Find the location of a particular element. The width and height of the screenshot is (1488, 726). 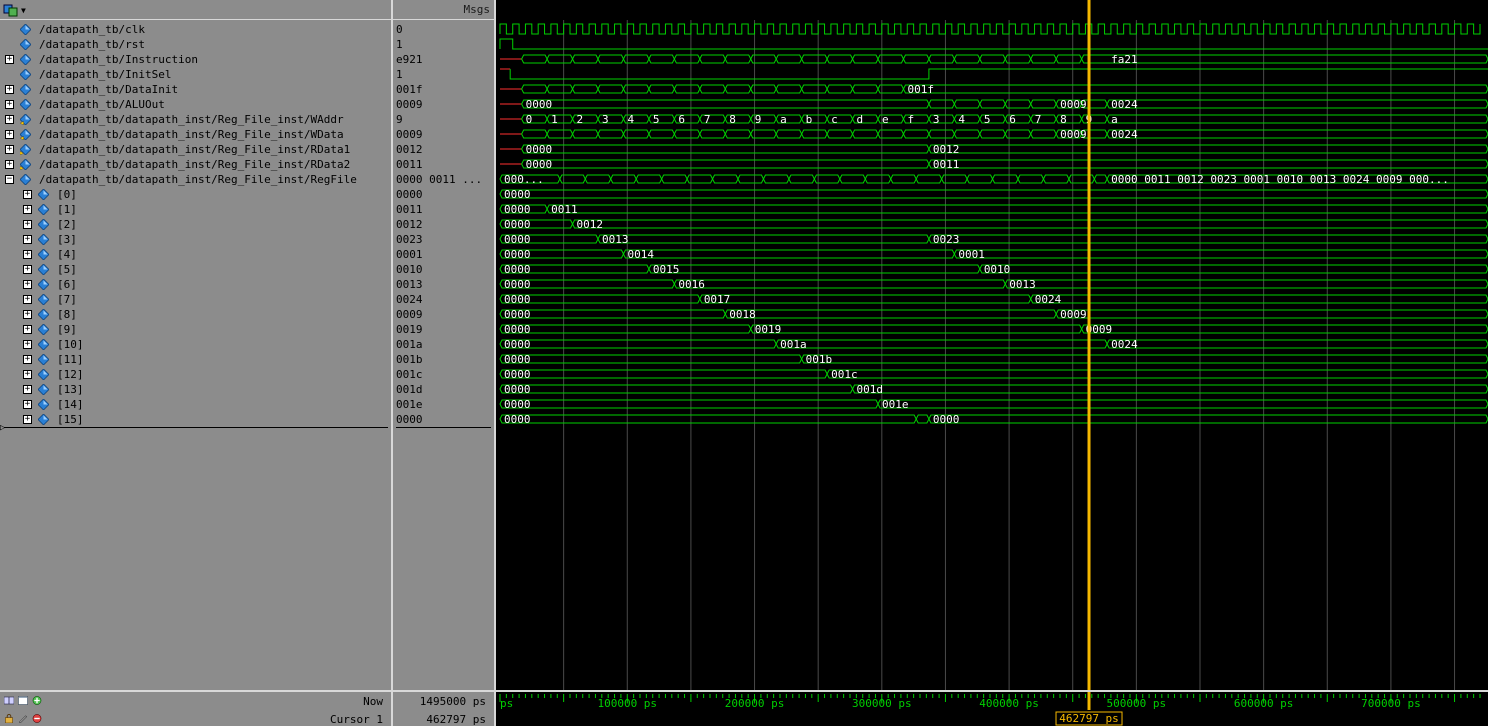

signal-row: + /datapath_tb/DataInit is located at coordinates (195, 89).